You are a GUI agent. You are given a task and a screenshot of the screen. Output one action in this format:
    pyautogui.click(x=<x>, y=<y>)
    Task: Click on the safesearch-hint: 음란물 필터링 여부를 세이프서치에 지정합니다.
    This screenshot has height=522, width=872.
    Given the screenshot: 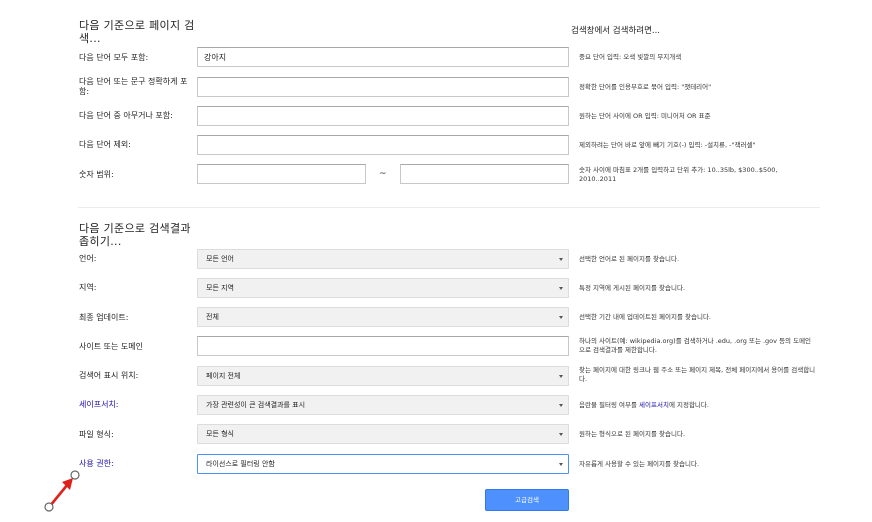 What is the action you would take?
    pyautogui.click(x=699, y=405)
    